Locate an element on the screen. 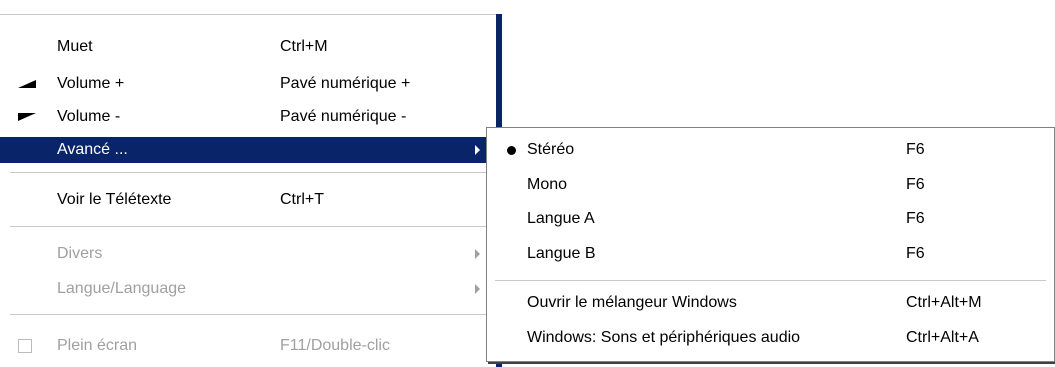  menu-item-label: Langue/Language is located at coordinates (122, 288).